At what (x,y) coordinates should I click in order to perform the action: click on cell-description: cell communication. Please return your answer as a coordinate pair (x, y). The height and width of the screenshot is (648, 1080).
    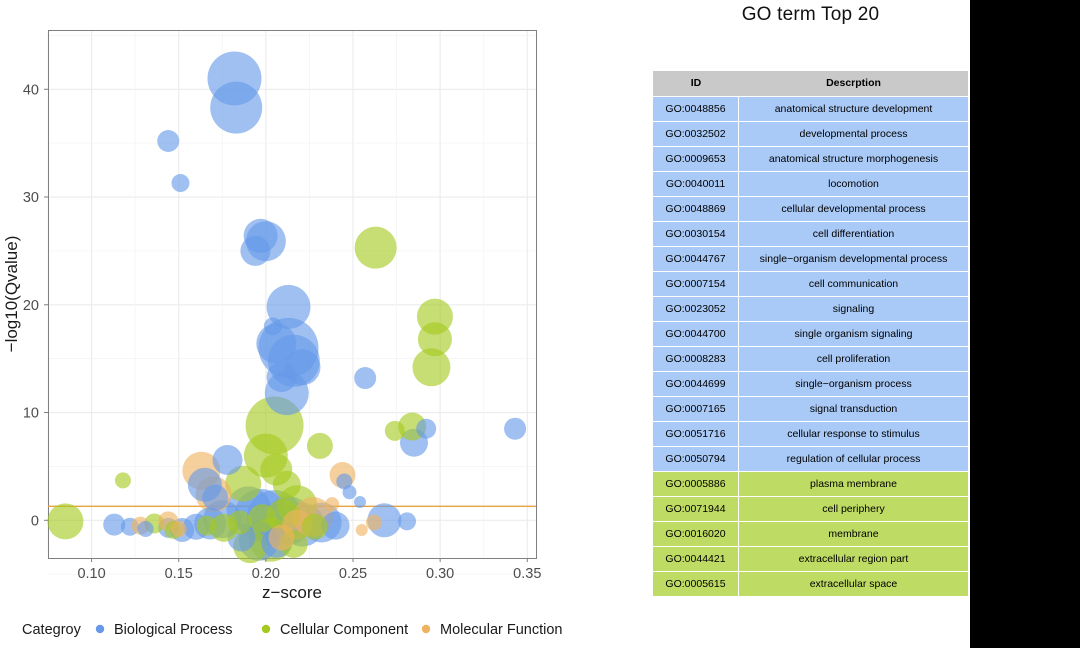
    Looking at the image, I should click on (853, 284).